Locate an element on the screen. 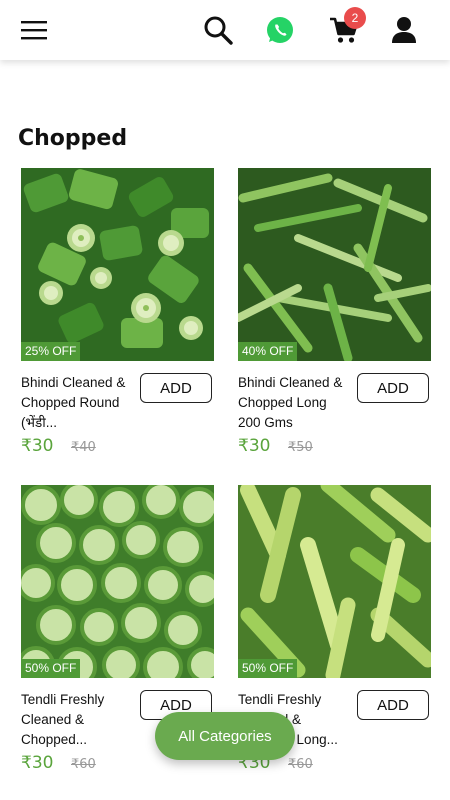 This screenshot has height=800, width=450. section-title: Chopped is located at coordinates (73, 138).